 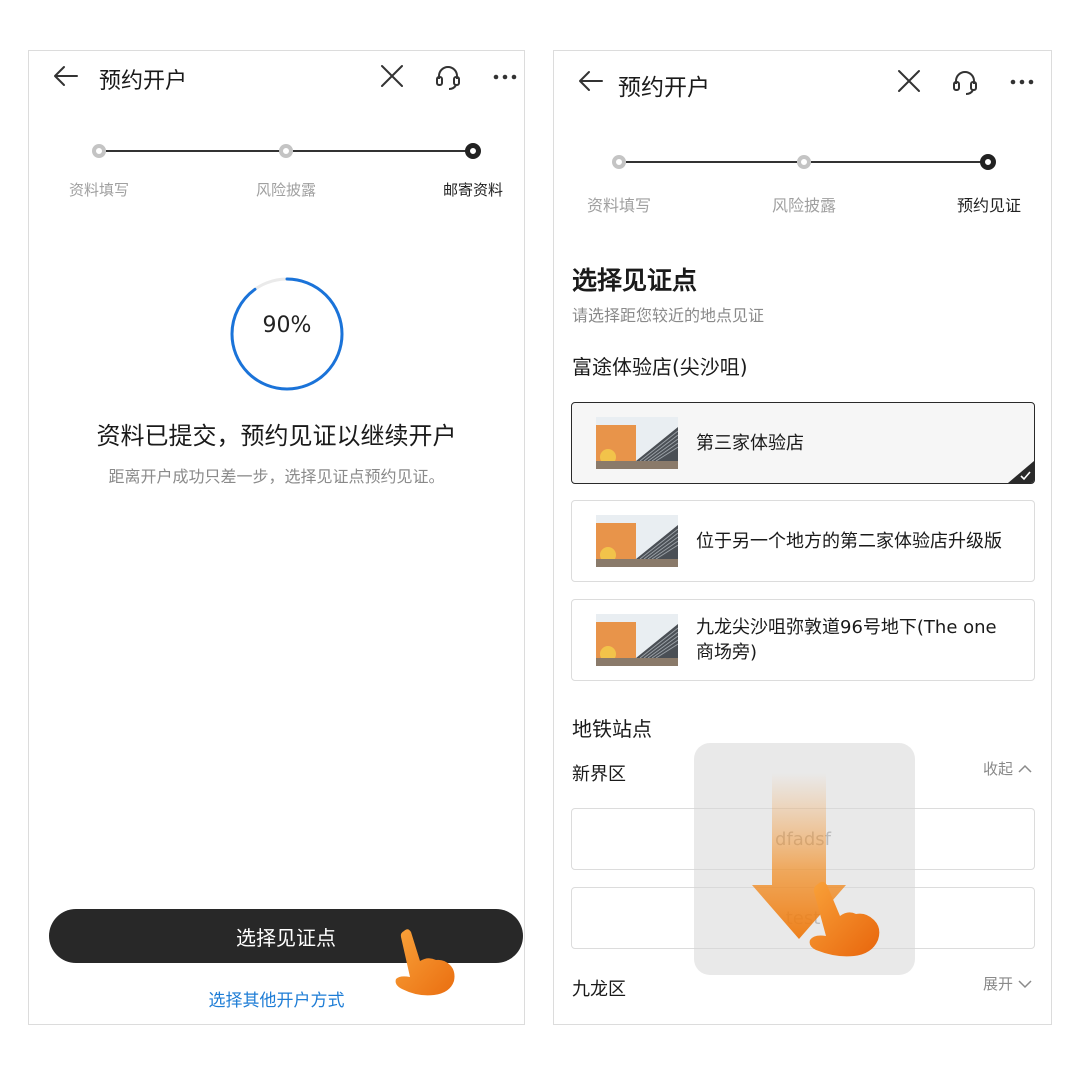 I want to click on store-card-selected: 第三家体验店, so click(x=803, y=443).